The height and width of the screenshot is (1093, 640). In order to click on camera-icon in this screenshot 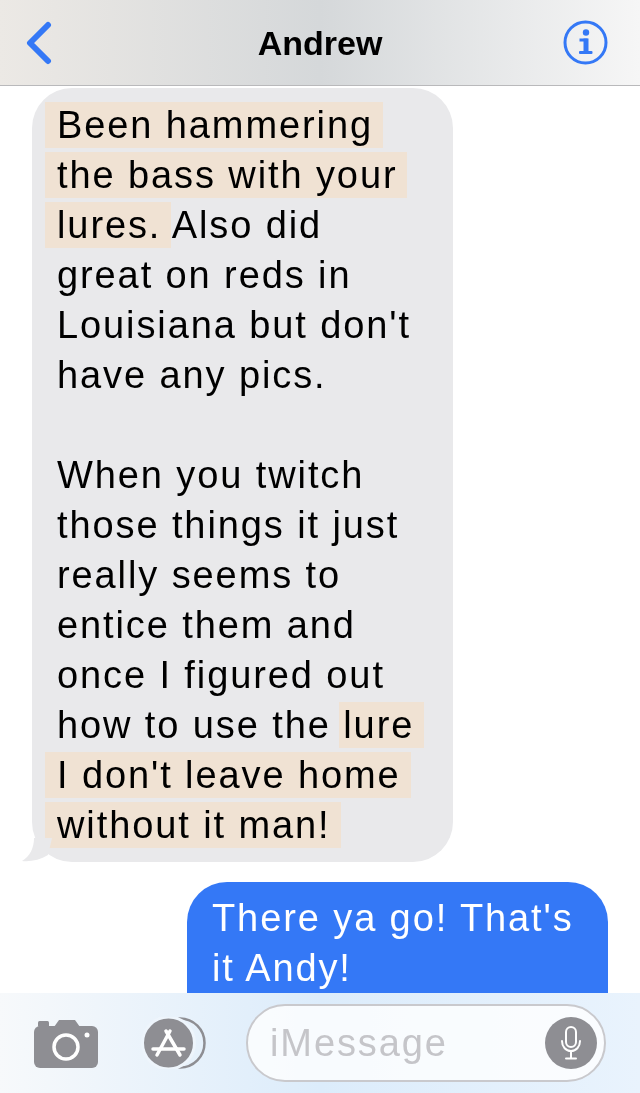, I will do `click(66, 1043)`.